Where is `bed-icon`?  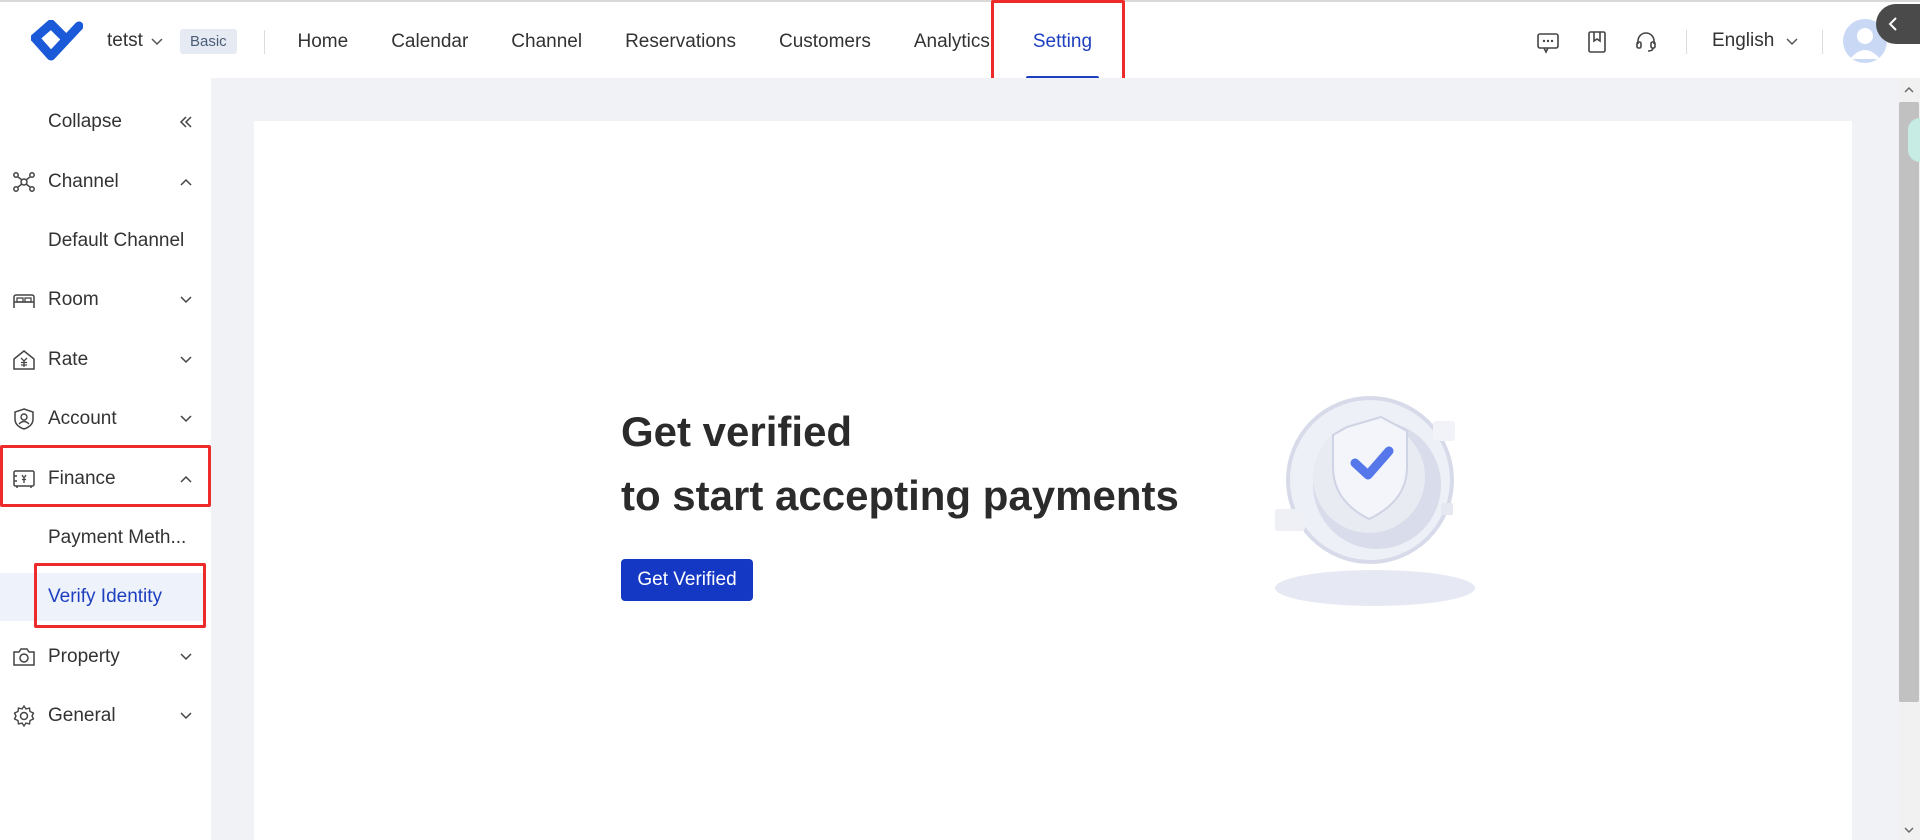 bed-icon is located at coordinates (24, 301).